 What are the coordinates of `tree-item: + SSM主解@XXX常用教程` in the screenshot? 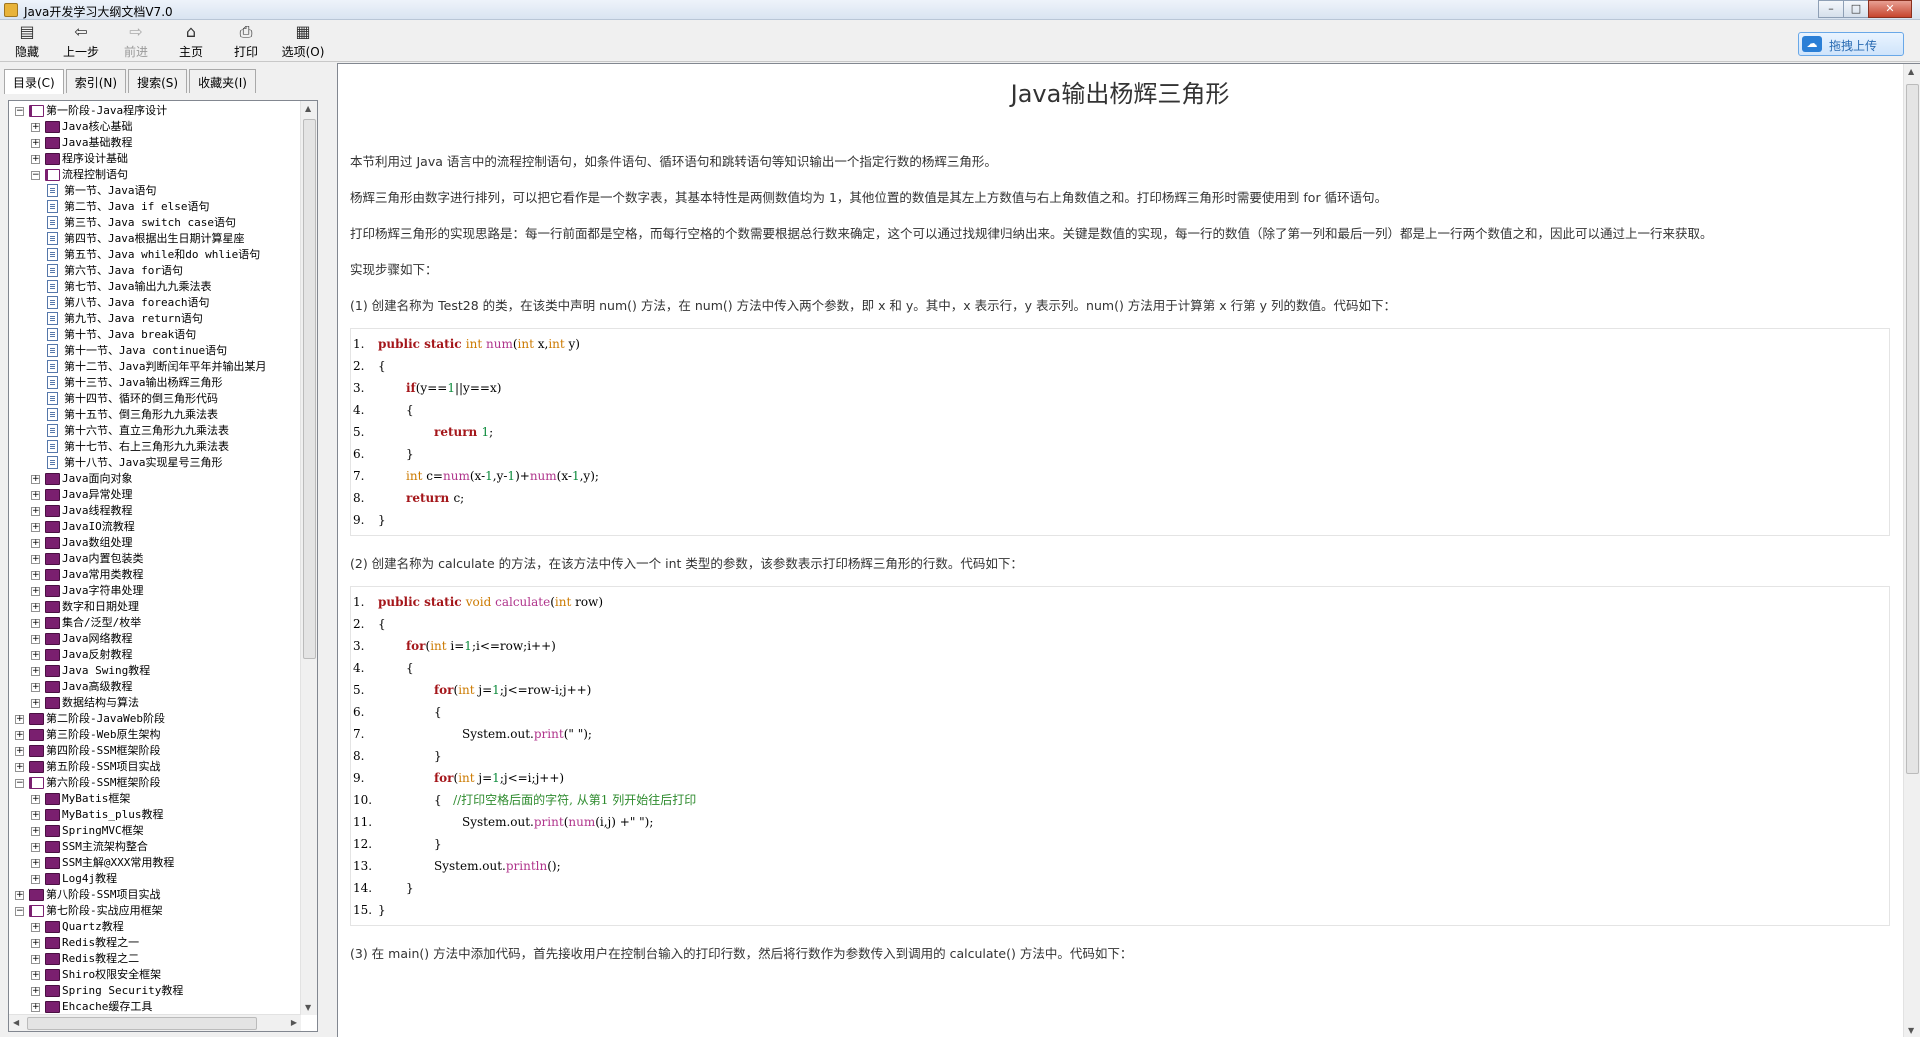 It's located at (155, 863).